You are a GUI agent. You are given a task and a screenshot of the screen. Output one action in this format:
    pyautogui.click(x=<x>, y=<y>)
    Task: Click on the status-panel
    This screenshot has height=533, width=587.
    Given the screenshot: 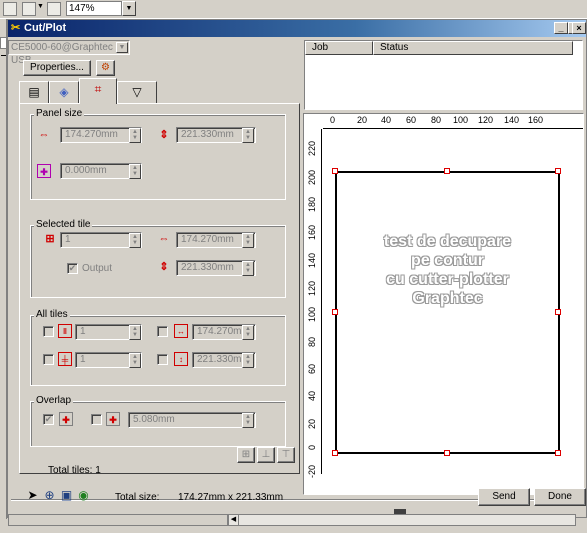 What is the action you would take?
    pyautogui.click(x=118, y=520)
    